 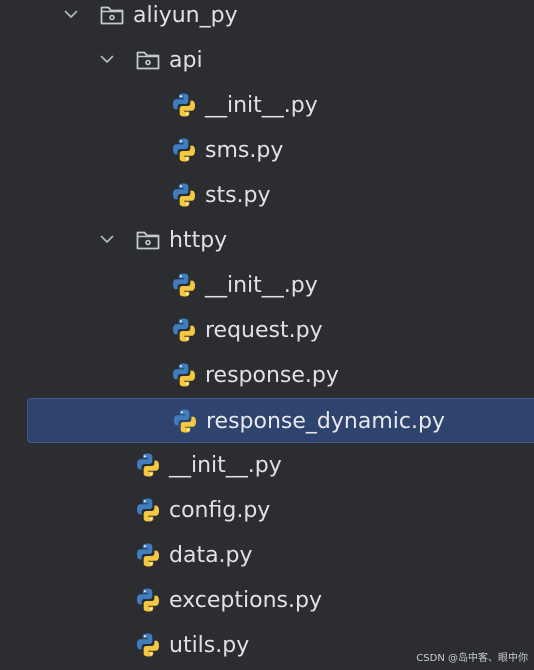 I want to click on tree-item-label: response_dynamic.py, so click(x=325, y=421).